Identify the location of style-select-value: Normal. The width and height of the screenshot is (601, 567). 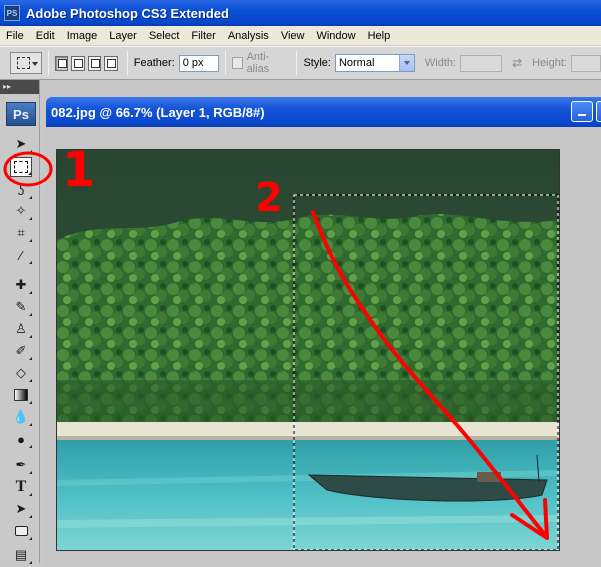
(356, 63).